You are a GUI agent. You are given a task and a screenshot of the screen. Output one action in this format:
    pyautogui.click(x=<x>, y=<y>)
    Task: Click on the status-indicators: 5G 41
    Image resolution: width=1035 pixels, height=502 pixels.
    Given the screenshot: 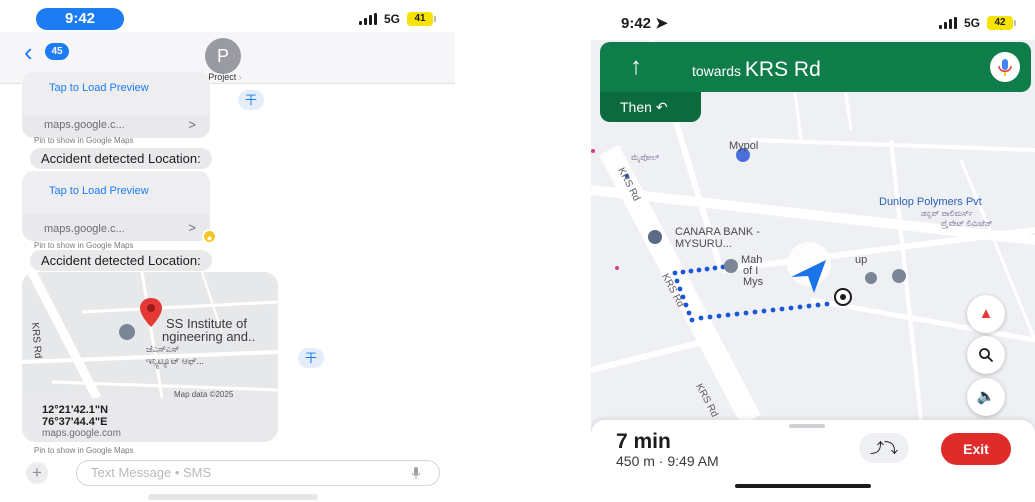 What is the action you would take?
    pyautogui.click(x=397, y=19)
    